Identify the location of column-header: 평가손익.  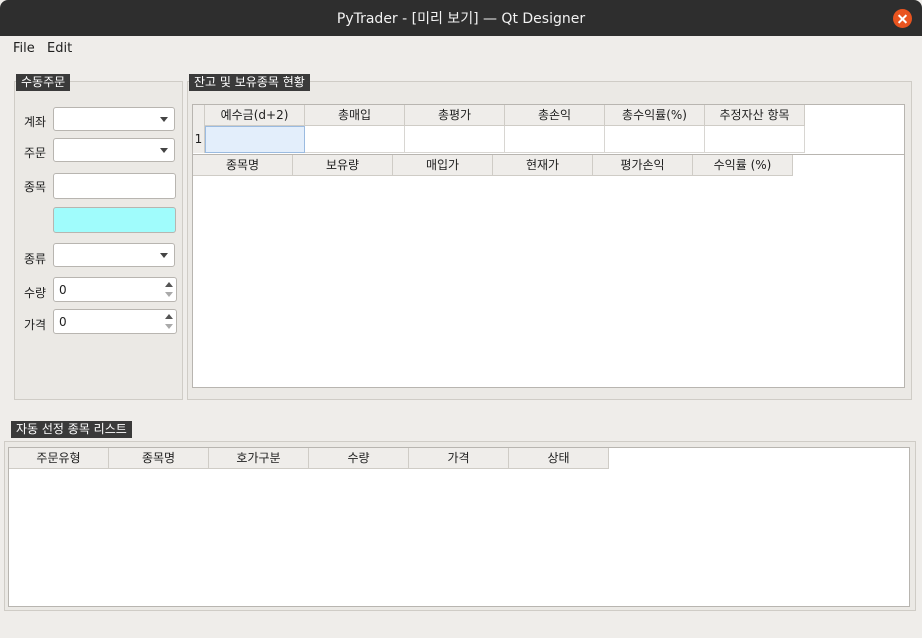
(643, 165).